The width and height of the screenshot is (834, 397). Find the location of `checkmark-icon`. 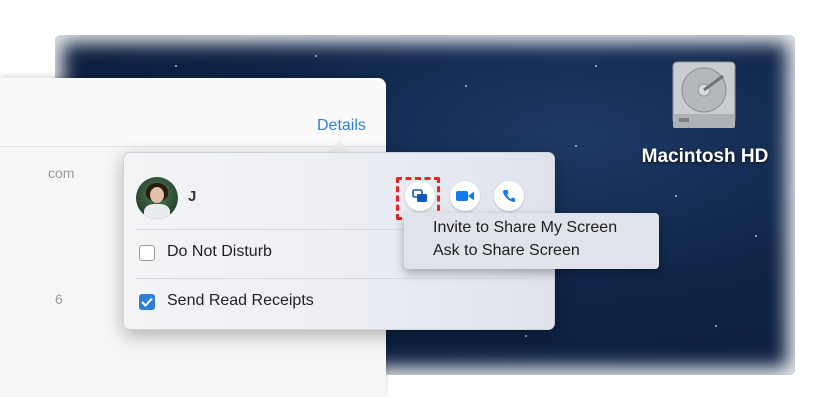

checkmark-icon is located at coordinates (147, 302).